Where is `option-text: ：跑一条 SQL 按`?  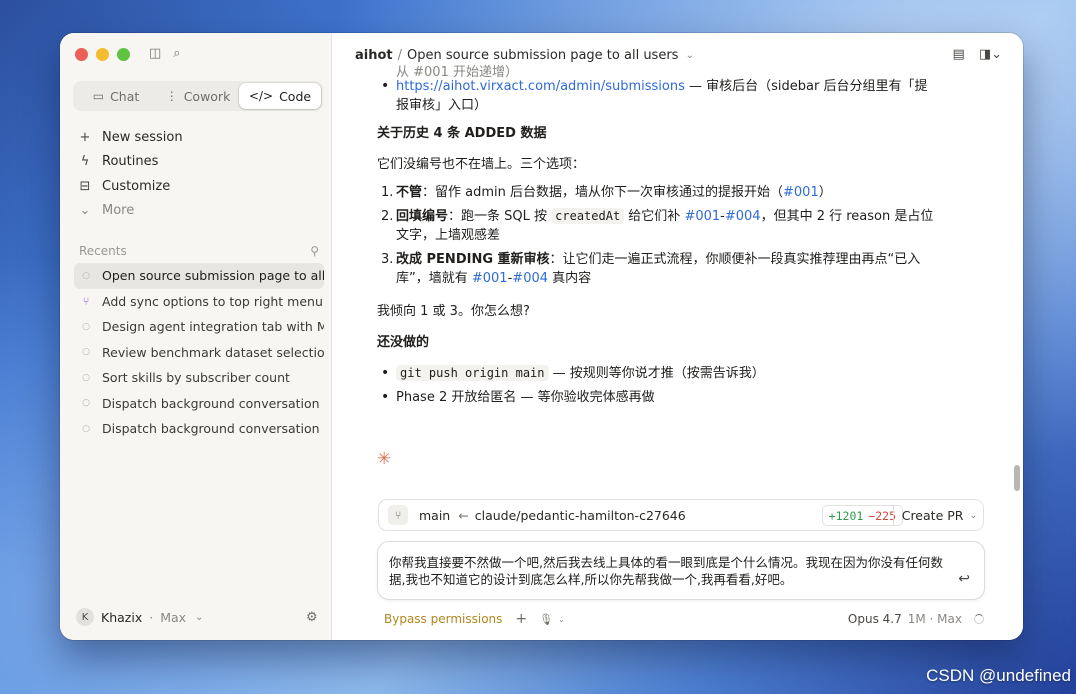
option-text: ：跑一条 SQL 按 is located at coordinates (500, 216).